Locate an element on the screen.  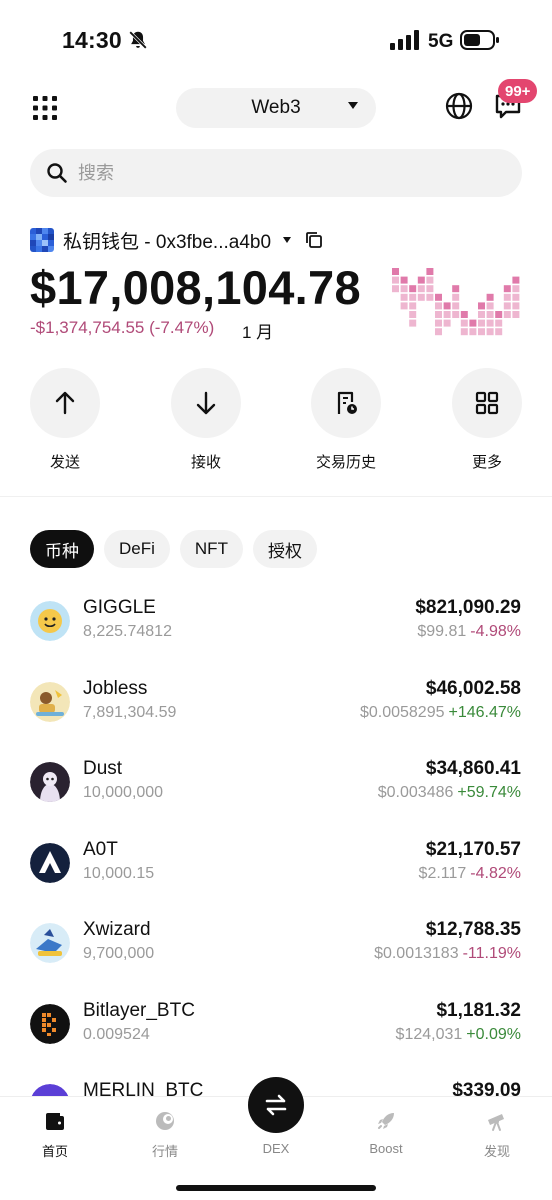
token-value: $12,788.35 is located at coordinates (473, 929).